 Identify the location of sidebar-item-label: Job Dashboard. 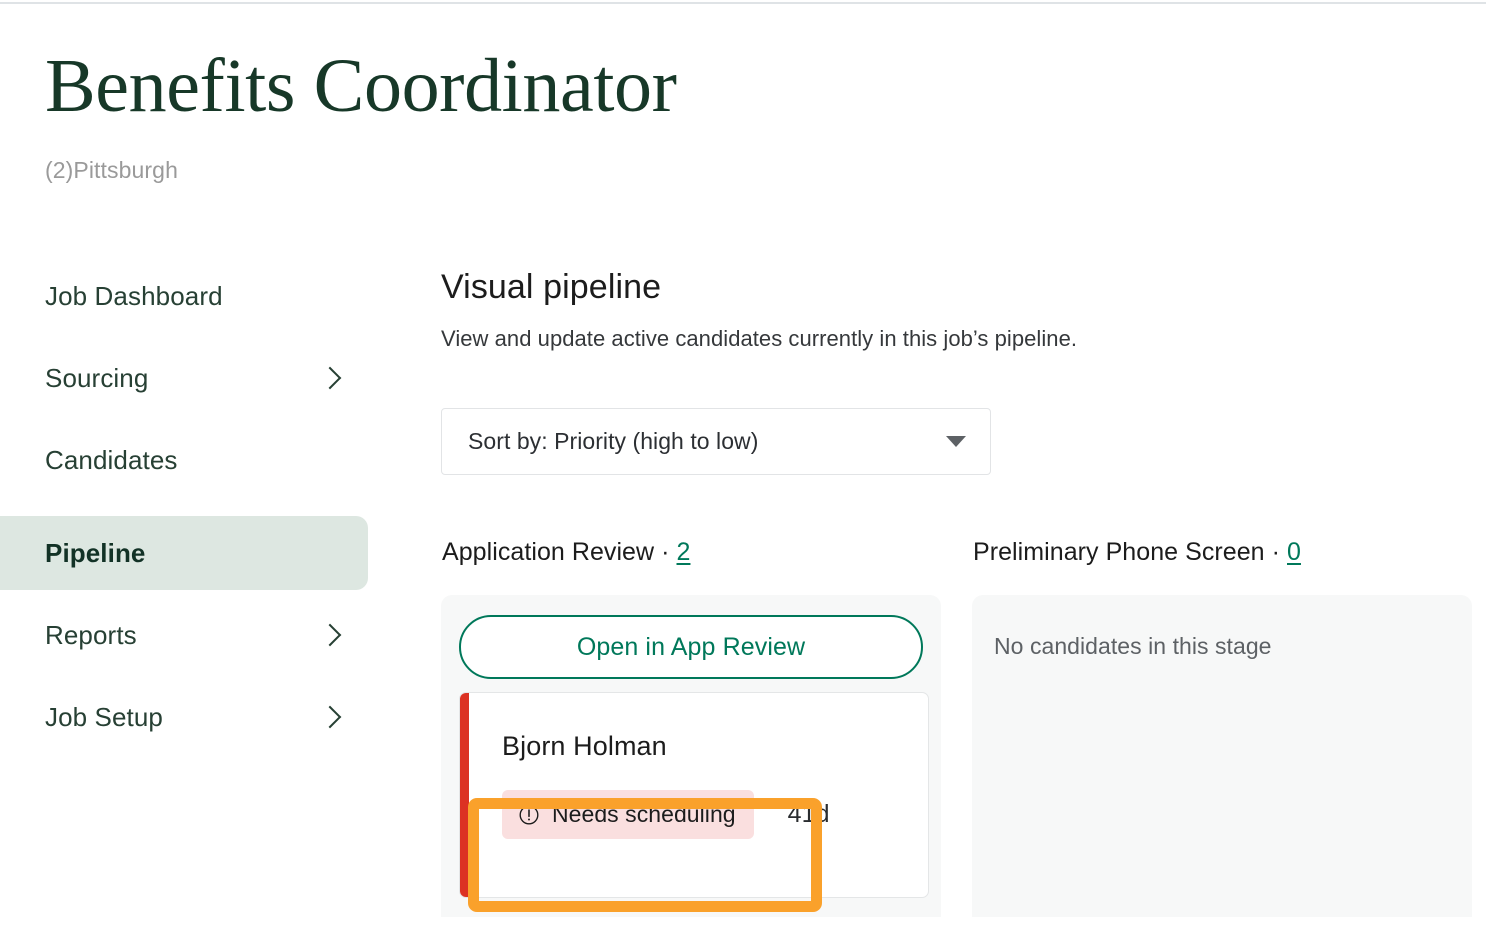
(134, 295).